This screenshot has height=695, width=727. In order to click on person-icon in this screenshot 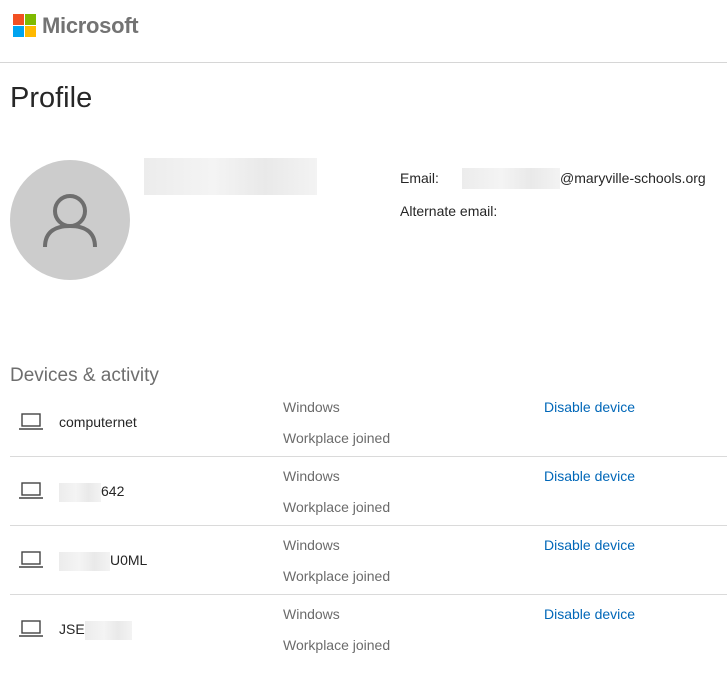, I will do `click(70, 221)`.